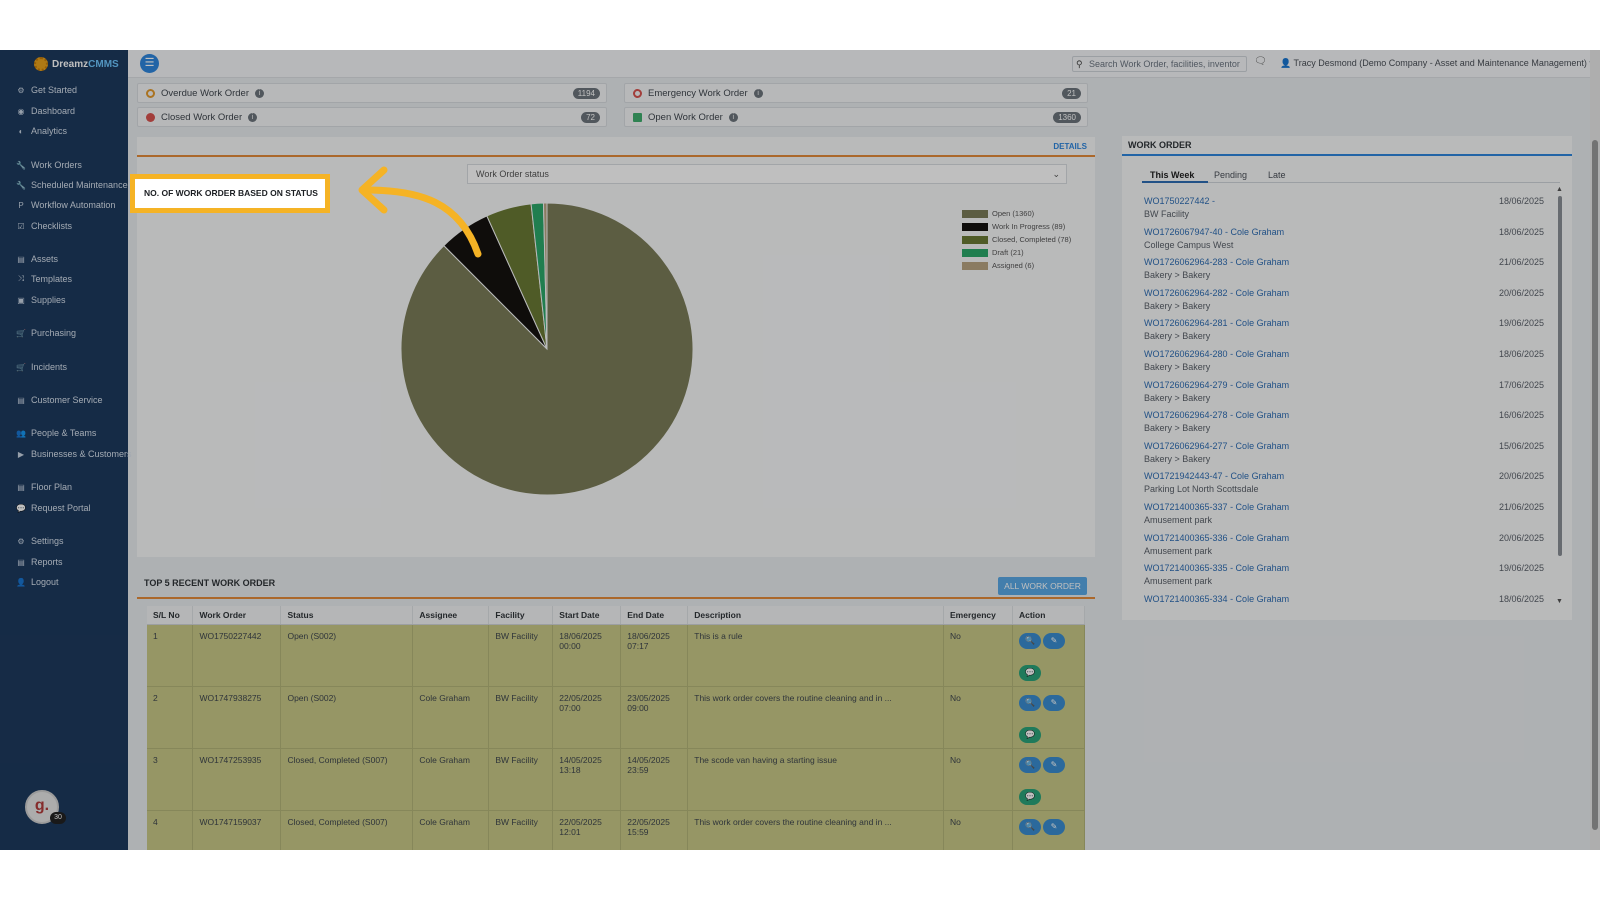  Describe the element at coordinates (1216, 293) in the screenshot. I see `work-order-link: WO1726062964-282 - Cole Graham` at that location.